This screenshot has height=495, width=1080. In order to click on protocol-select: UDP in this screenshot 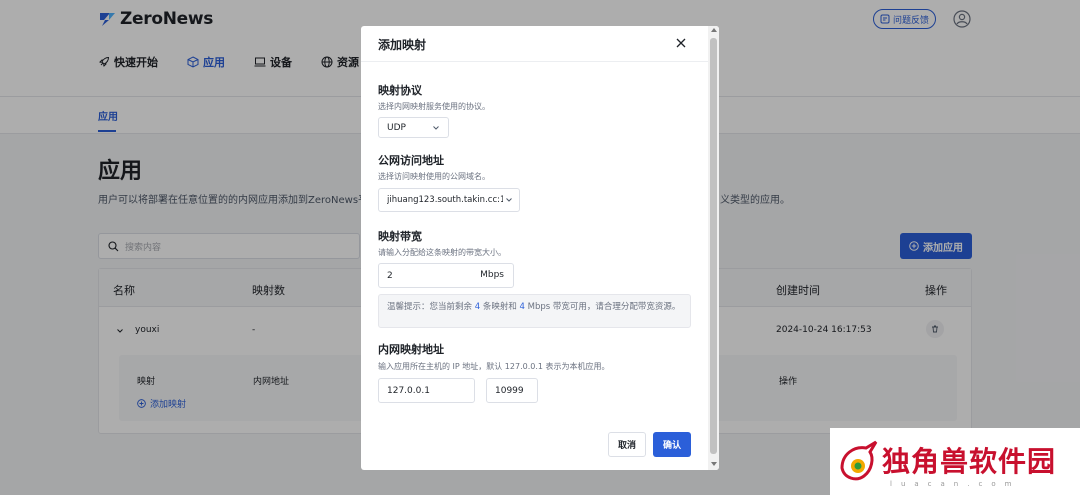, I will do `click(413, 127)`.